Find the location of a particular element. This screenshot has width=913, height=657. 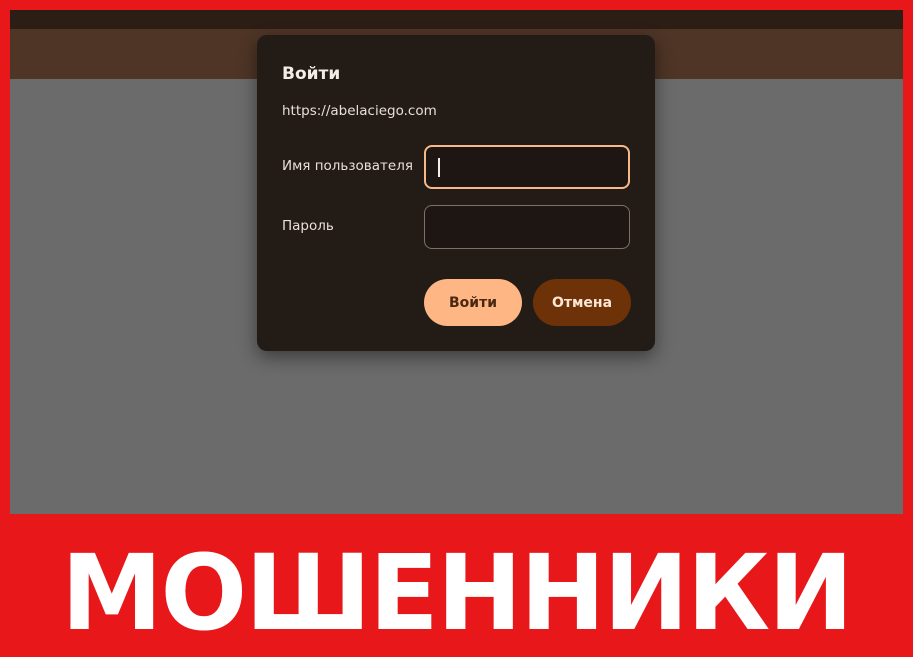

dialog-title: Войти is located at coordinates (311, 74).